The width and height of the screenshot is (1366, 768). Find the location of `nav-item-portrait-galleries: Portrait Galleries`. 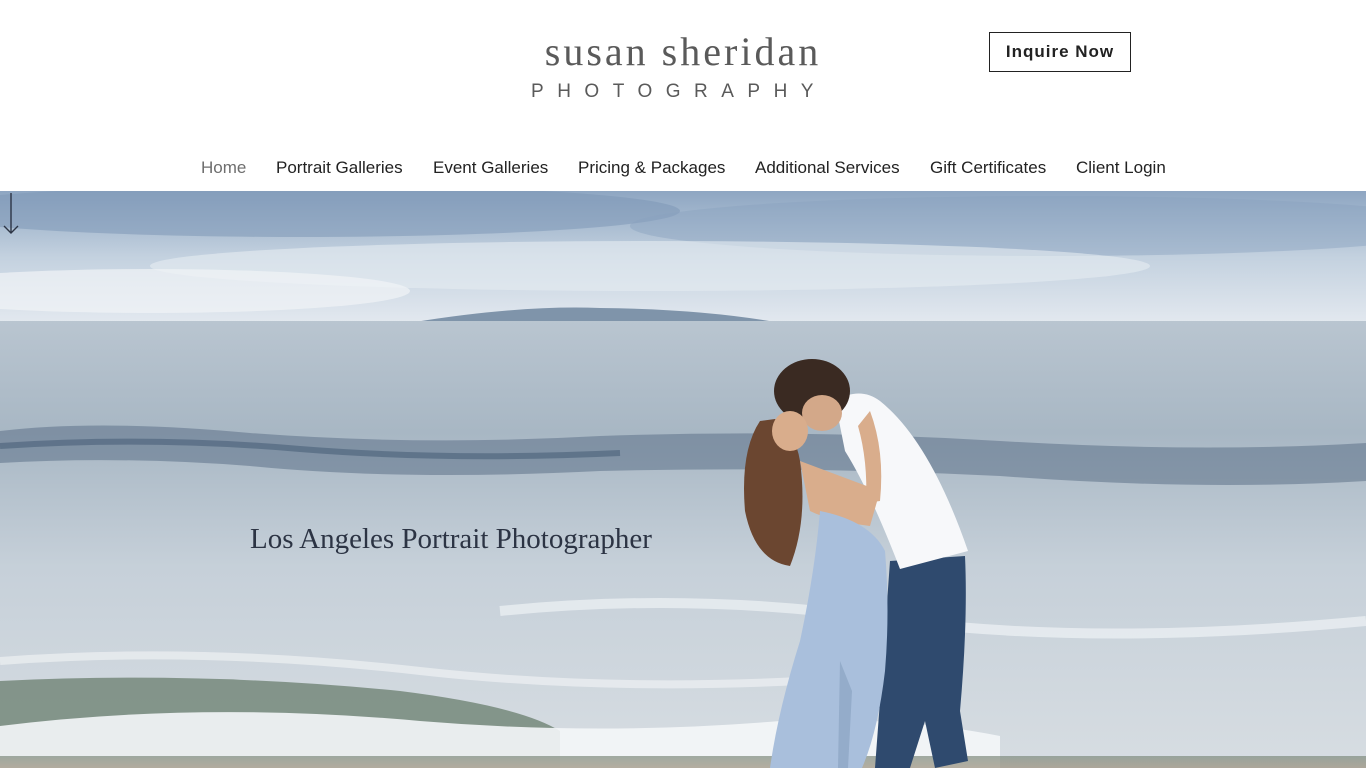

nav-item-portrait-galleries: Portrait Galleries is located at coordinates (339, 168).